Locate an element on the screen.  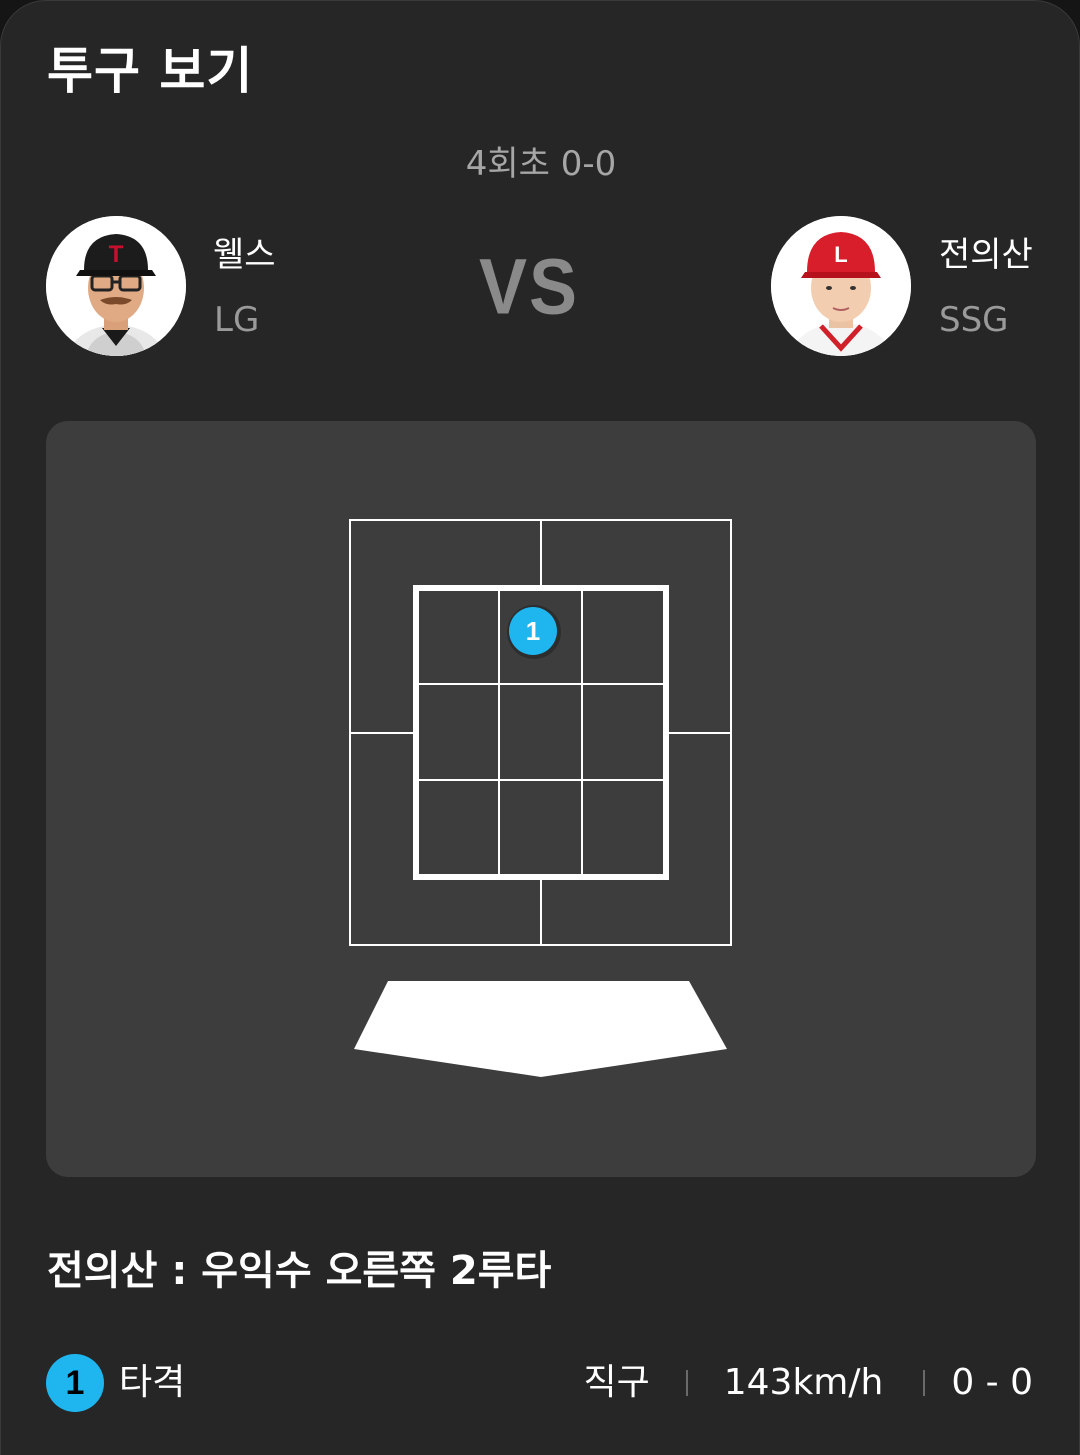
pitch-marker: 1 is located at coordinates (534, 632).